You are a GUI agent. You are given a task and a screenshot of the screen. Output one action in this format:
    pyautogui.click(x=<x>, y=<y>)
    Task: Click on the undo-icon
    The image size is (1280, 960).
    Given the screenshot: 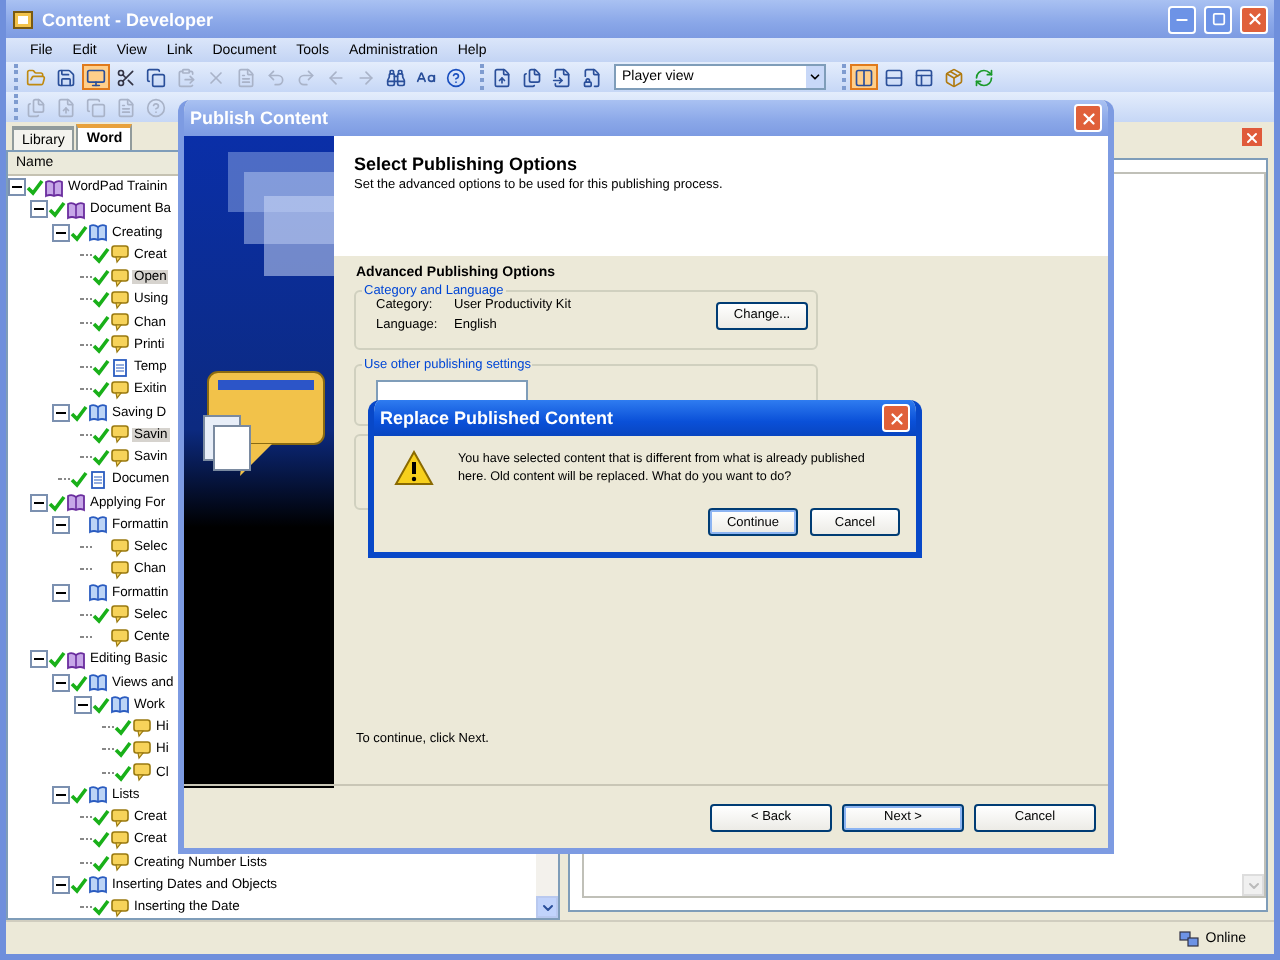 What is the action you would take?
    pyautogui.click(x=276, y=77)
    